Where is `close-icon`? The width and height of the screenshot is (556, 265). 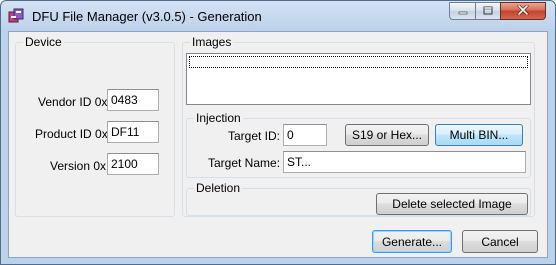 close-icon is located at coordinates (523, 11).